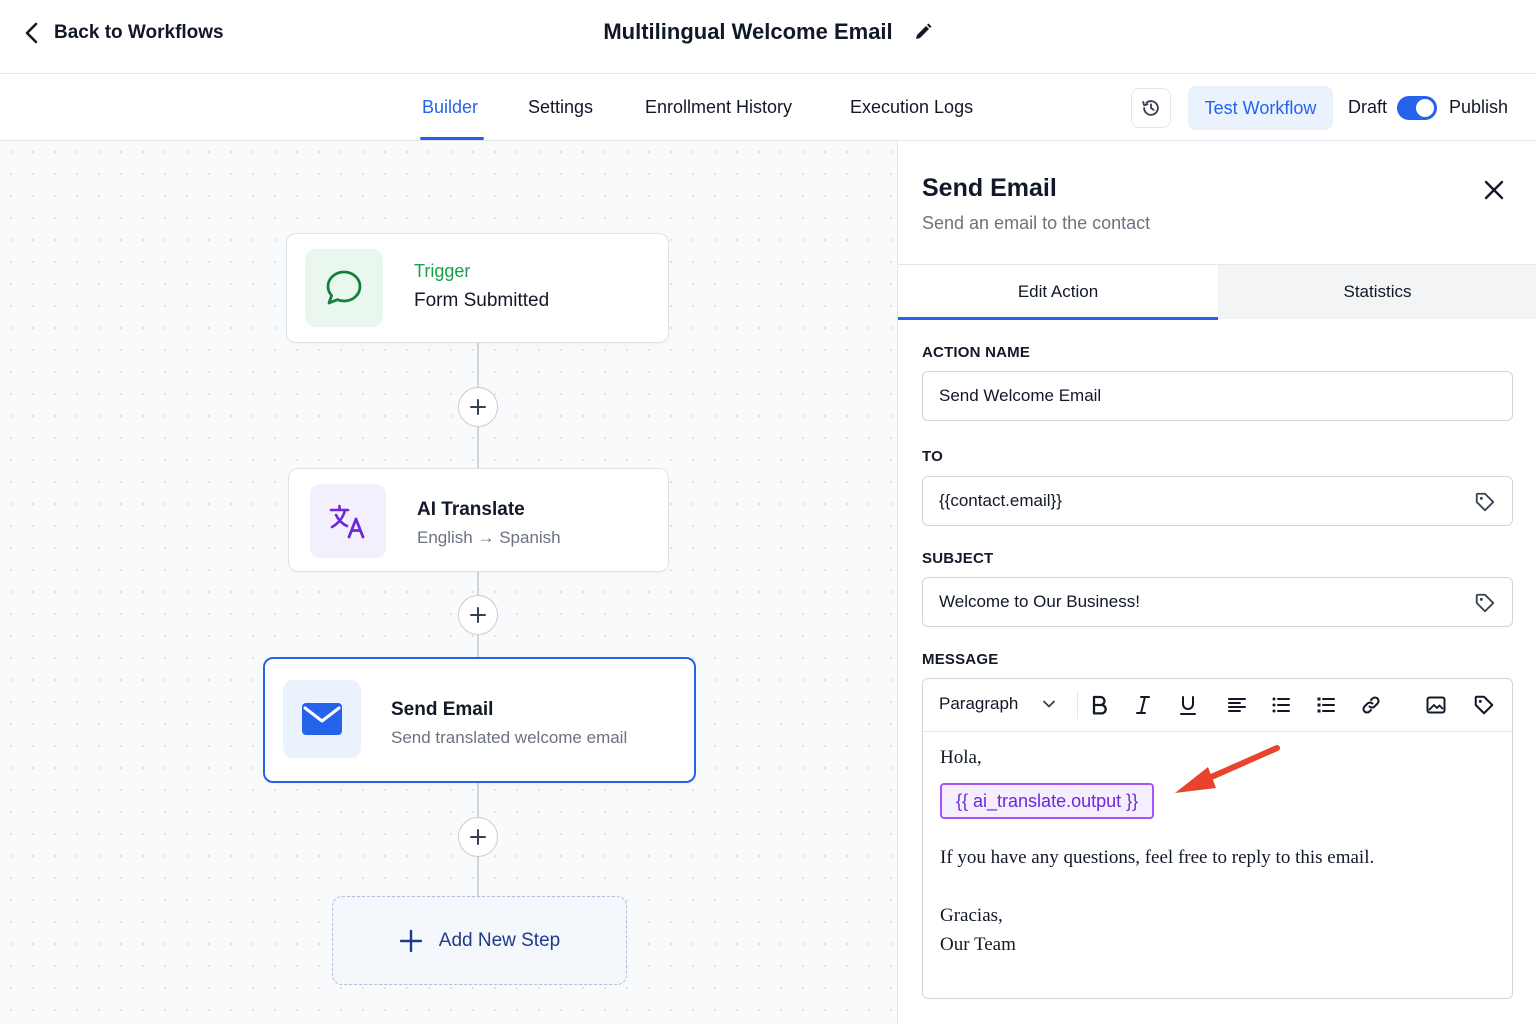 This screenshot has width=1536, height=1024. I want to click on to-value: {{contact.email}}, so click(1000, 500).